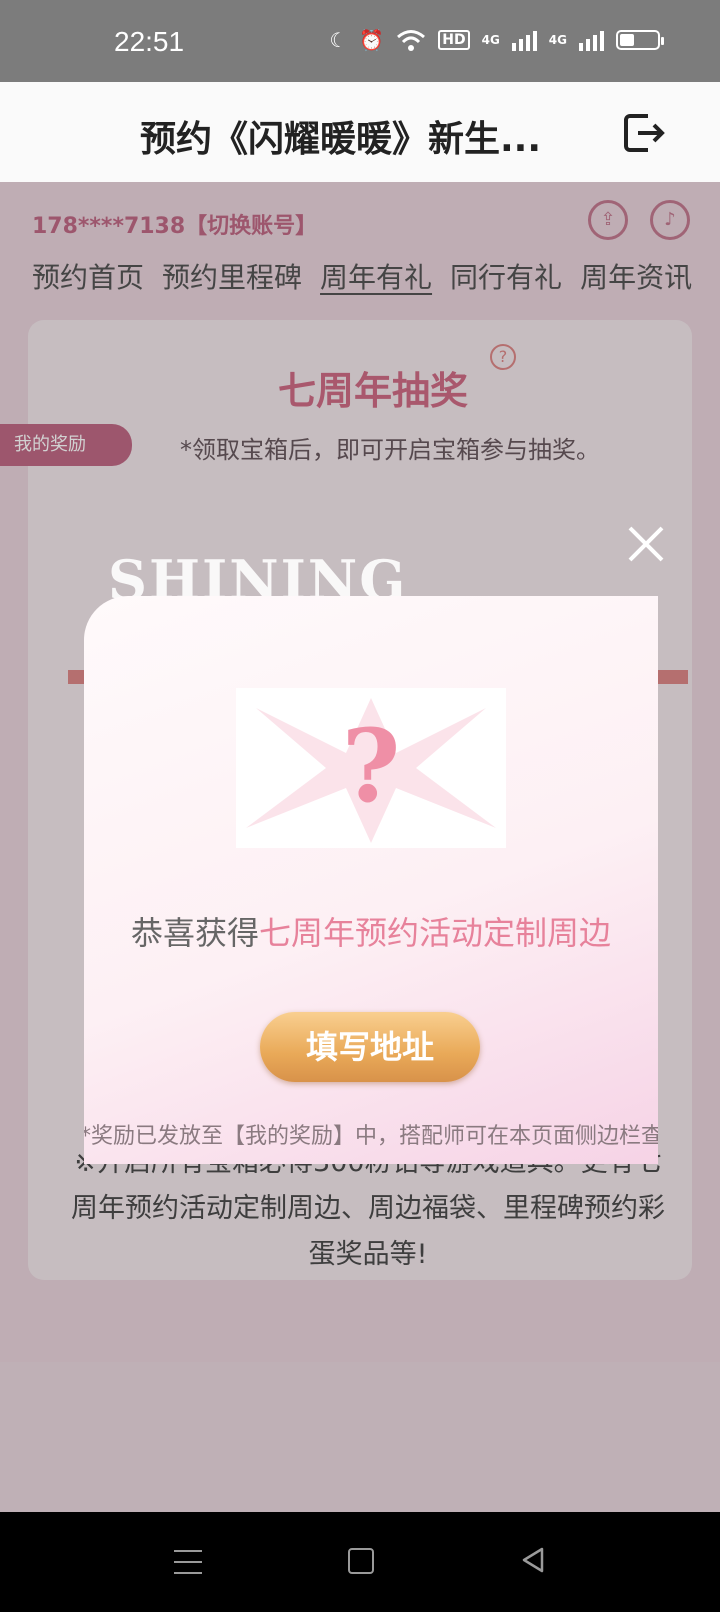  I want to click on signal-icon, so click(524, 40).